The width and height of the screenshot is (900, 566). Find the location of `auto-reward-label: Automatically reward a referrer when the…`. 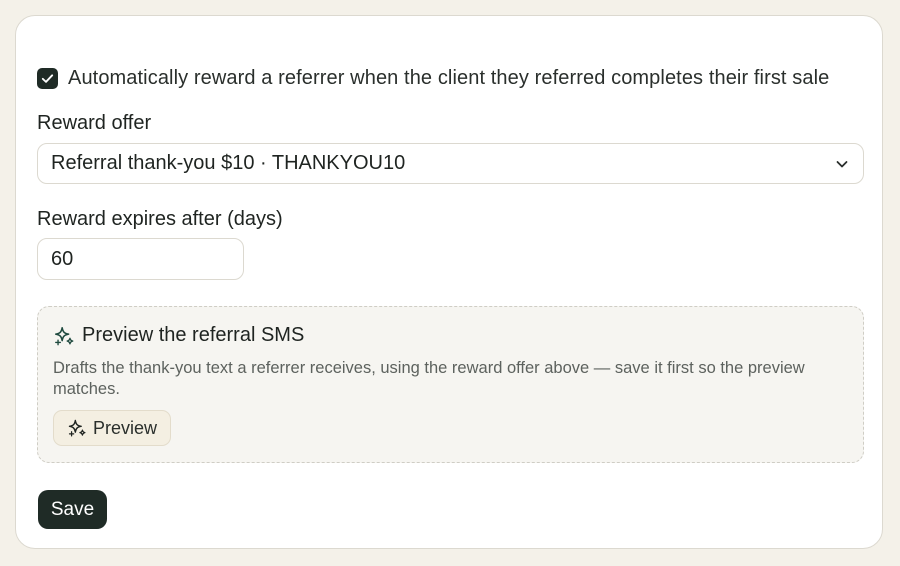

auto-reward-label: Automatically reward a referrer when the… is located at coordinates (449, 78).